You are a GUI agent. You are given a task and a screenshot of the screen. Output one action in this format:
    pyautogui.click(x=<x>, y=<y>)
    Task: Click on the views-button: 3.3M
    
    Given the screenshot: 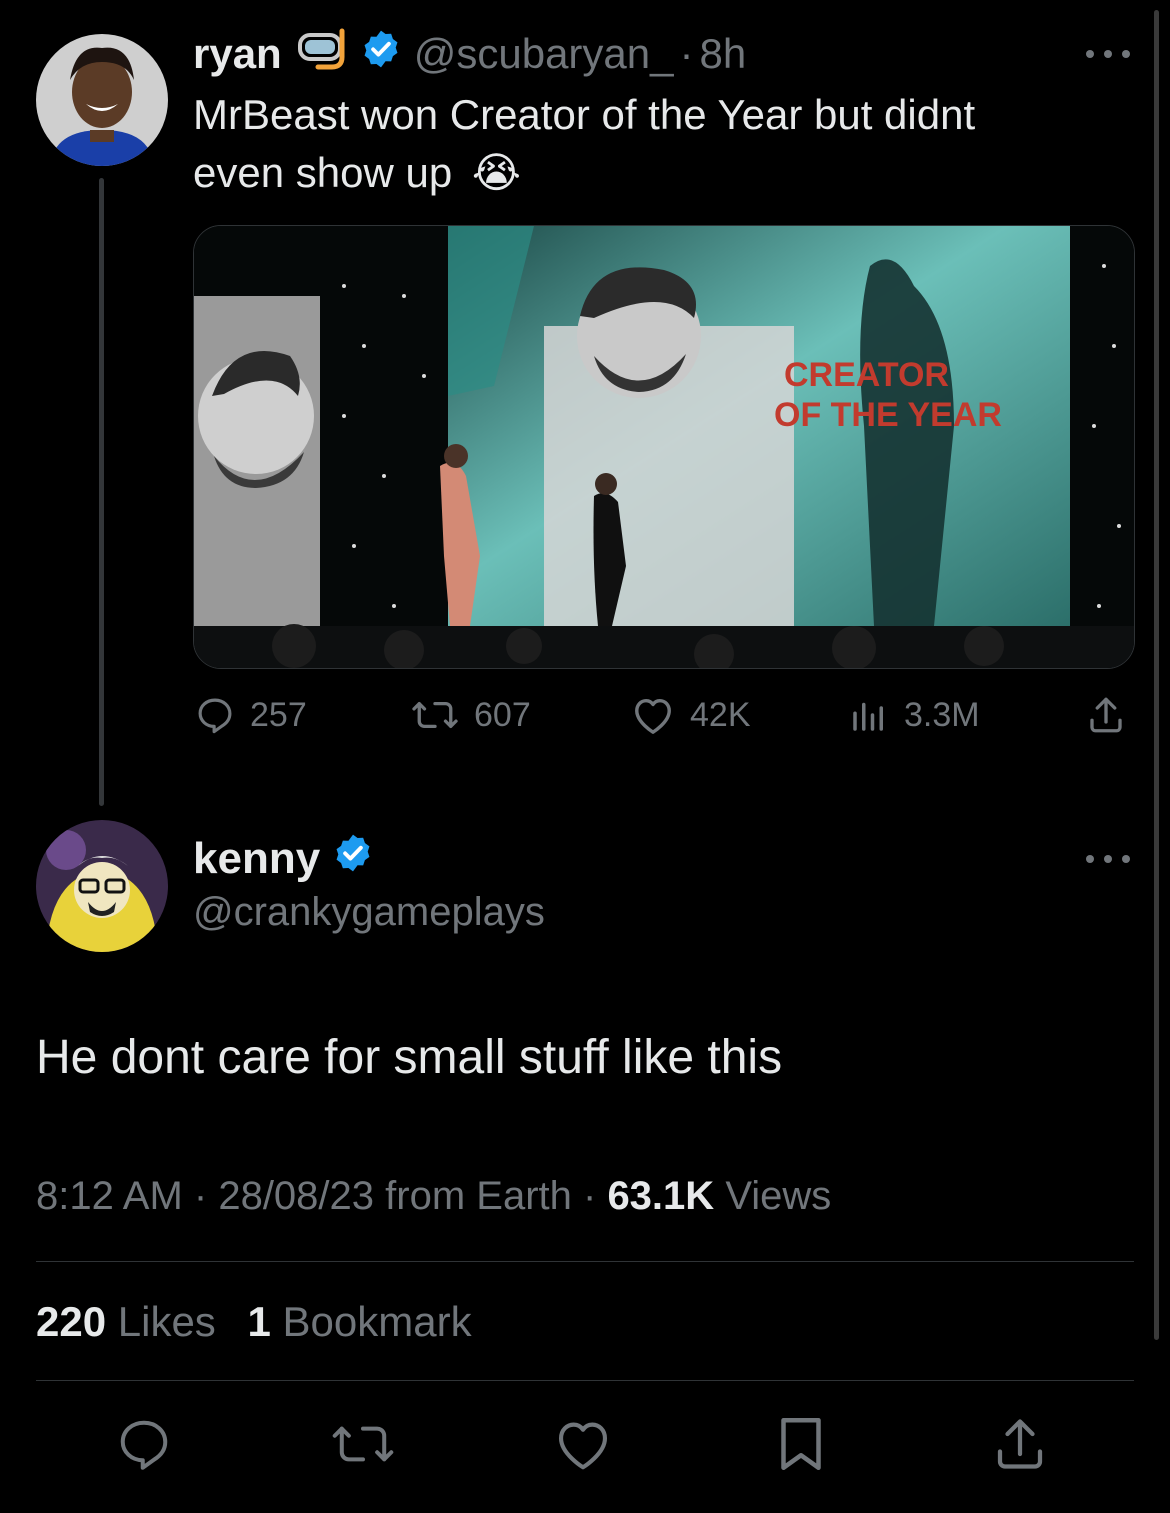 What is the action you would take?
    pyautogui.click(x=914, y=715)
    